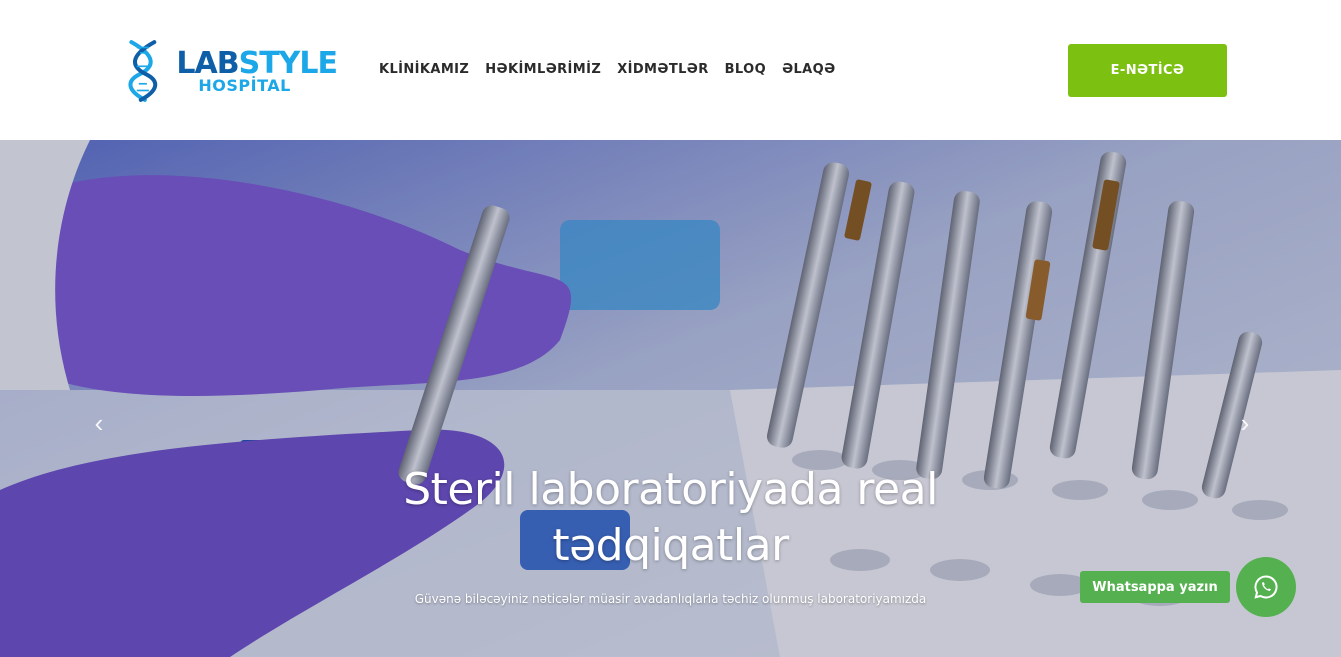 Image resolution: width=1341 pixels, height=657 pixels. What do you see at coordinates (99, 423) in the screenshot?
I see `chevron-left-icon: ‹` at bounding box center [99, 423].